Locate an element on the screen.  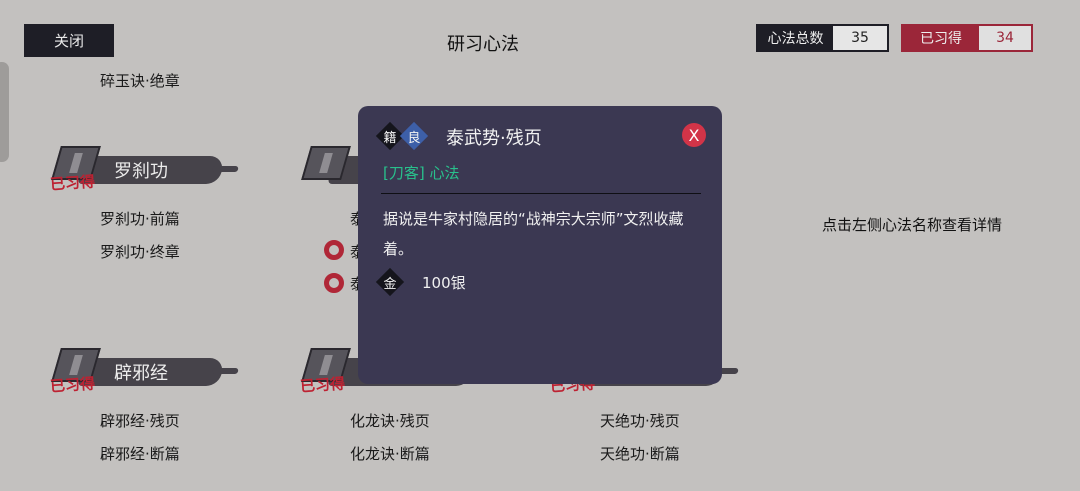
owned-counter-value: 34 is located at coordinates (1005, 38).